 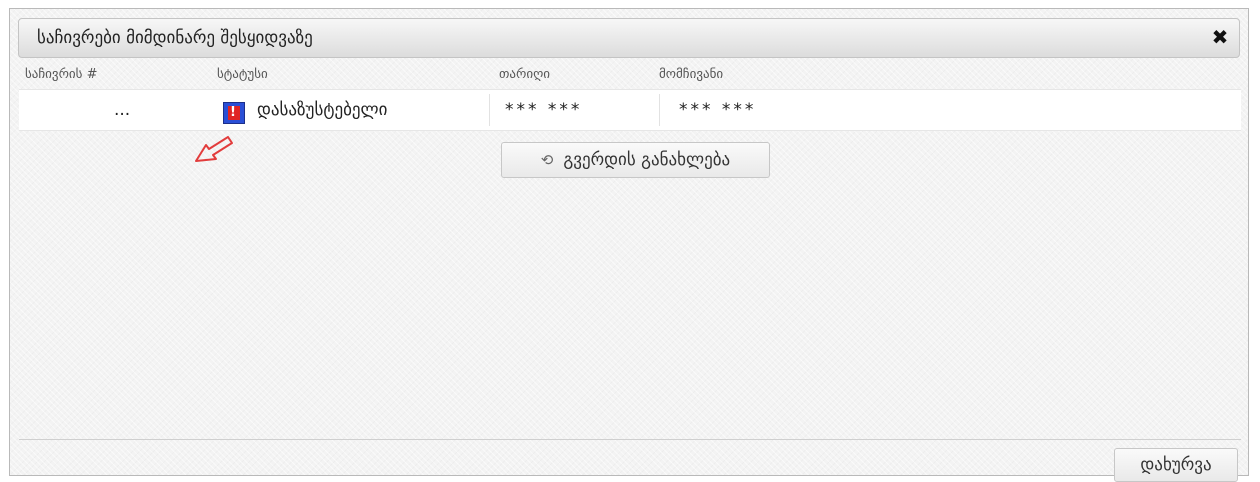 I want to click on table-row: ... ! დასაზუსტებელი *** *** *** ***, so click(x=630, y=110).